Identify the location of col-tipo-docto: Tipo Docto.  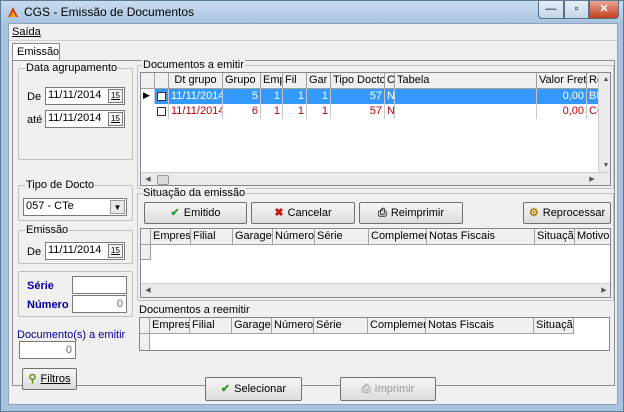
(358, 81).